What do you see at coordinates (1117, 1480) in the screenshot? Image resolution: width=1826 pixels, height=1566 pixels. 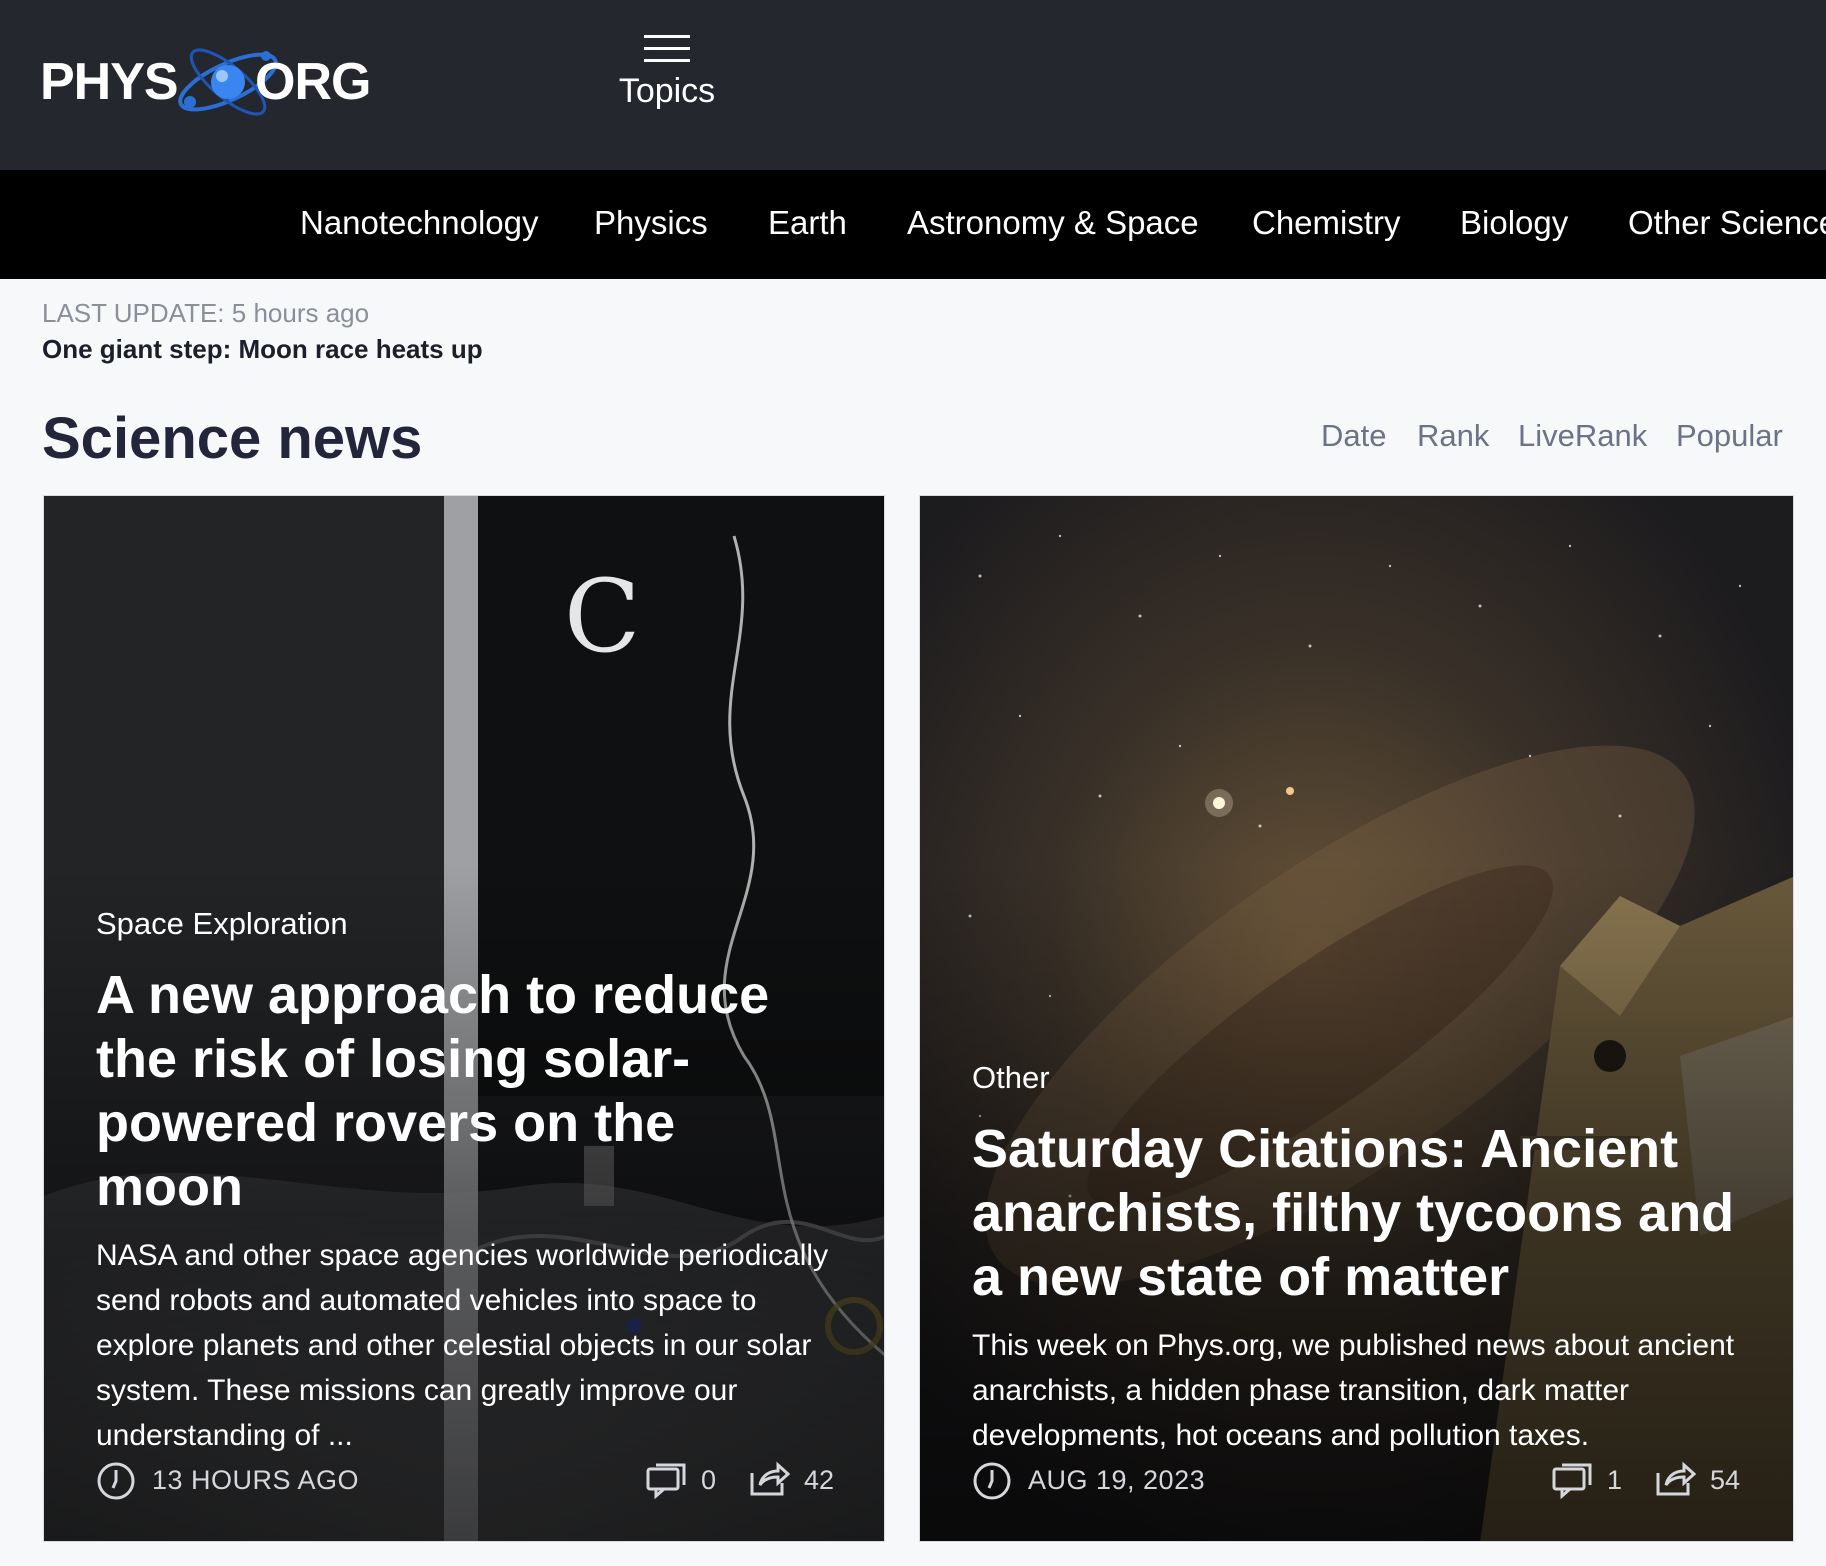 I see `article-time: AUG 19, 2023` at bounding box center [1117, 1480].